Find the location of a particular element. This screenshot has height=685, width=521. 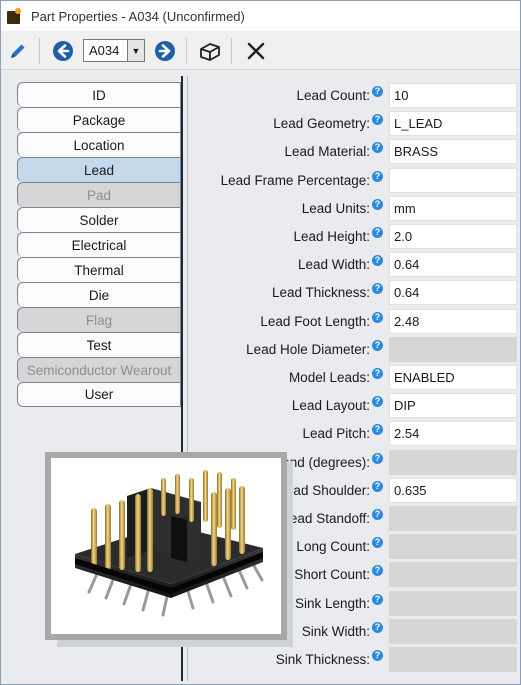

field-value: DIP is located at coordinates (405, 406).